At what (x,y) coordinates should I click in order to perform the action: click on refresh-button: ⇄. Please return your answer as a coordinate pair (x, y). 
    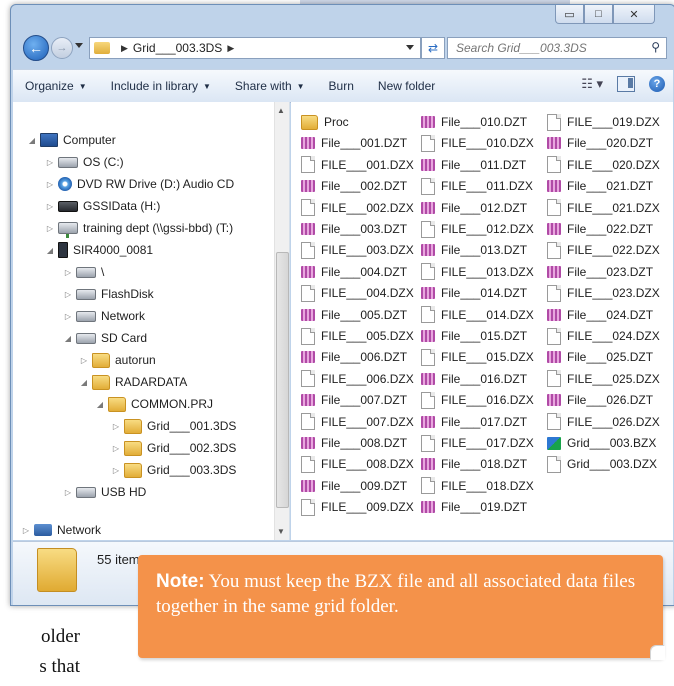
    Looking at the image, I should click on (433, 48).